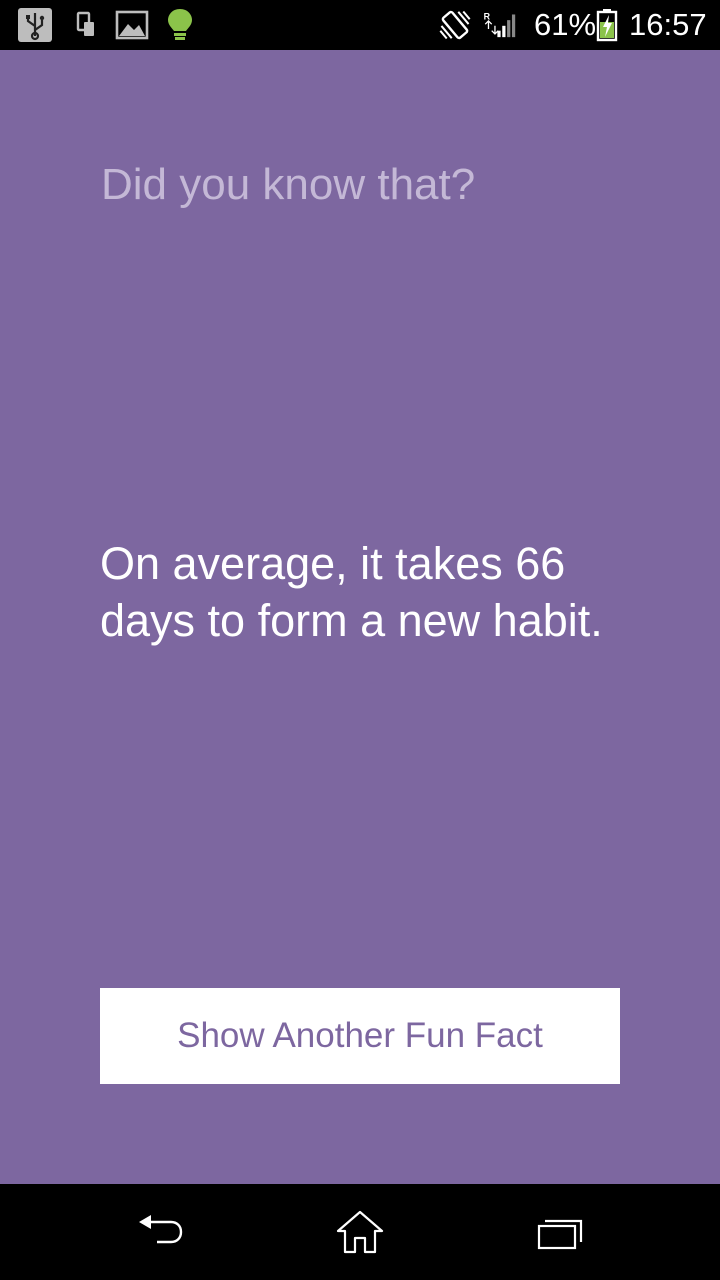 The image size is (720, 1280). What do you see at coordinates (499, 25) in the screenshot?
I see `signal-icon: R` at bounding box center [499, 25].